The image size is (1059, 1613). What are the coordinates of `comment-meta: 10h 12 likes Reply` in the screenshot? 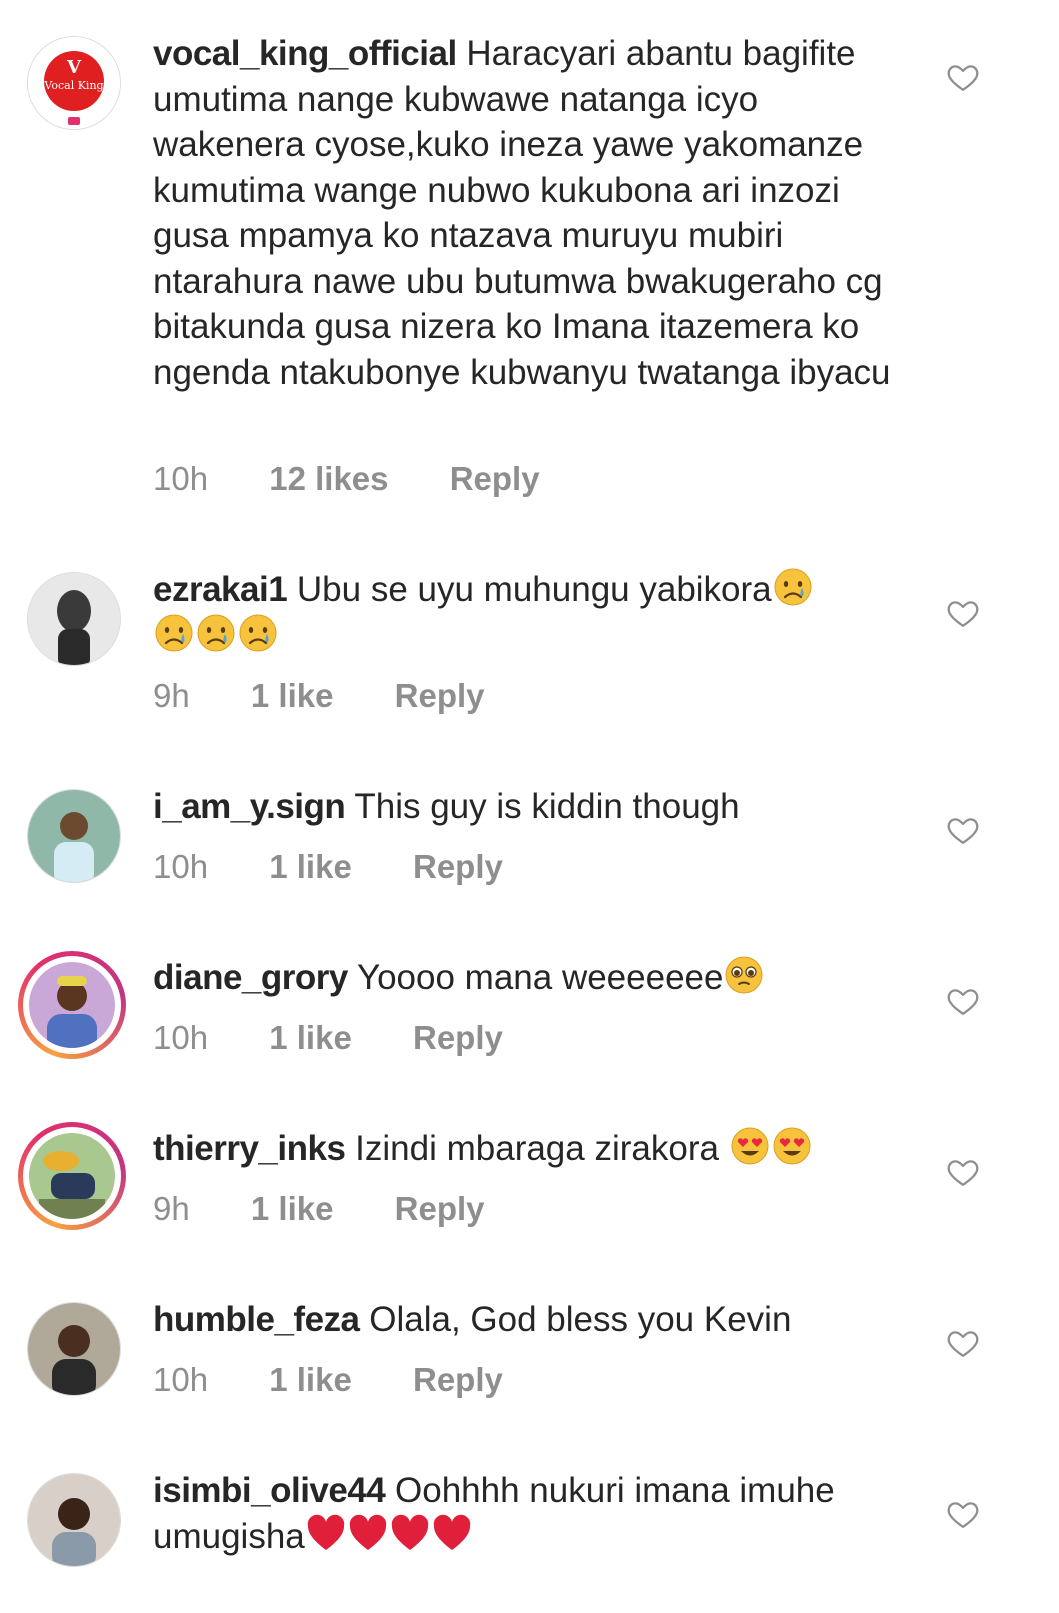 It's located at (346, 479).